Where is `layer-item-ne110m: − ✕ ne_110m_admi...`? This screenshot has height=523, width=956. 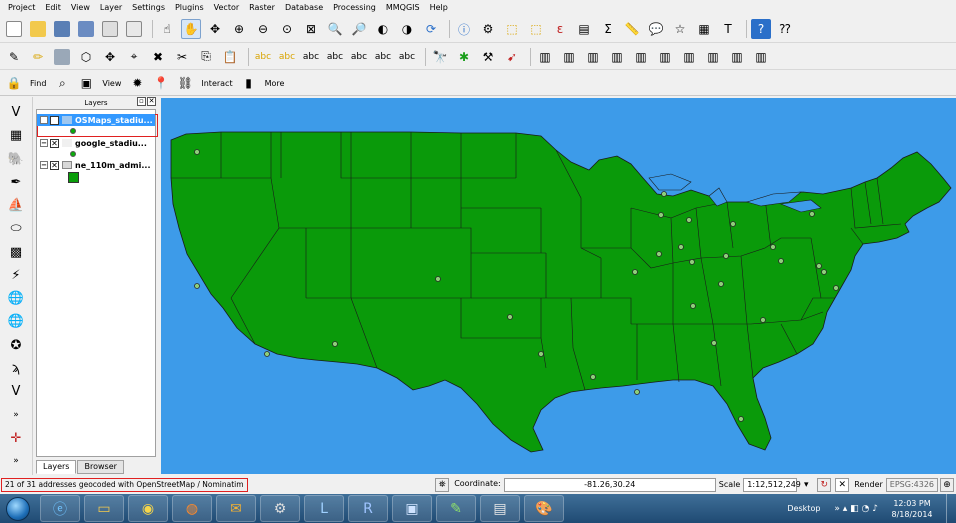
layer-item-ne110m: − ✕ ne_110m_admi... is located at coordinates (96, 165).